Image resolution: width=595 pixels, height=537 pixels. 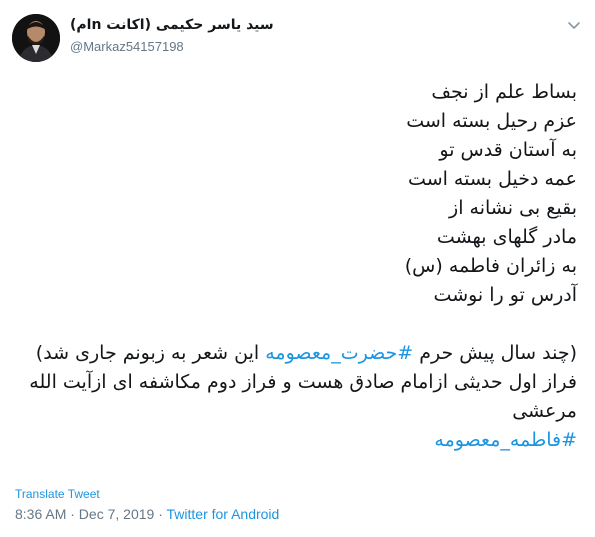 I want to click on poem-line: مادر گلهای بهشت, so click(x=506, y=237).